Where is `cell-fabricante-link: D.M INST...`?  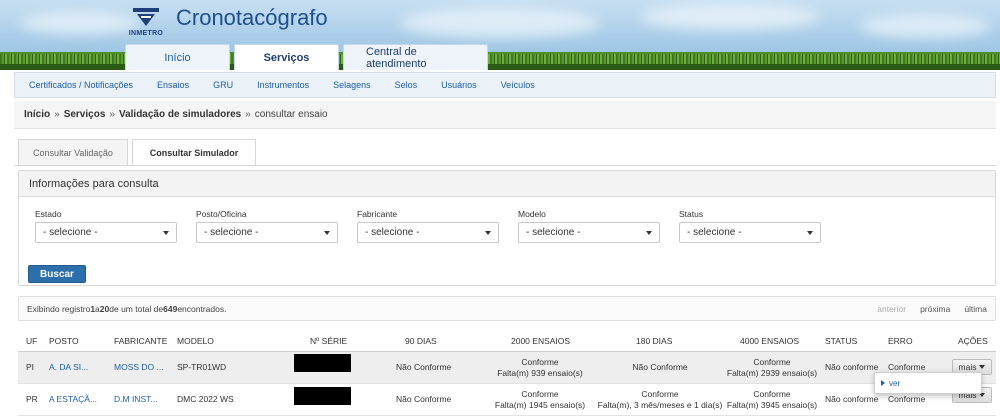 cell-fabricante-link: D.M INST... is located at coordinates (135, 399).